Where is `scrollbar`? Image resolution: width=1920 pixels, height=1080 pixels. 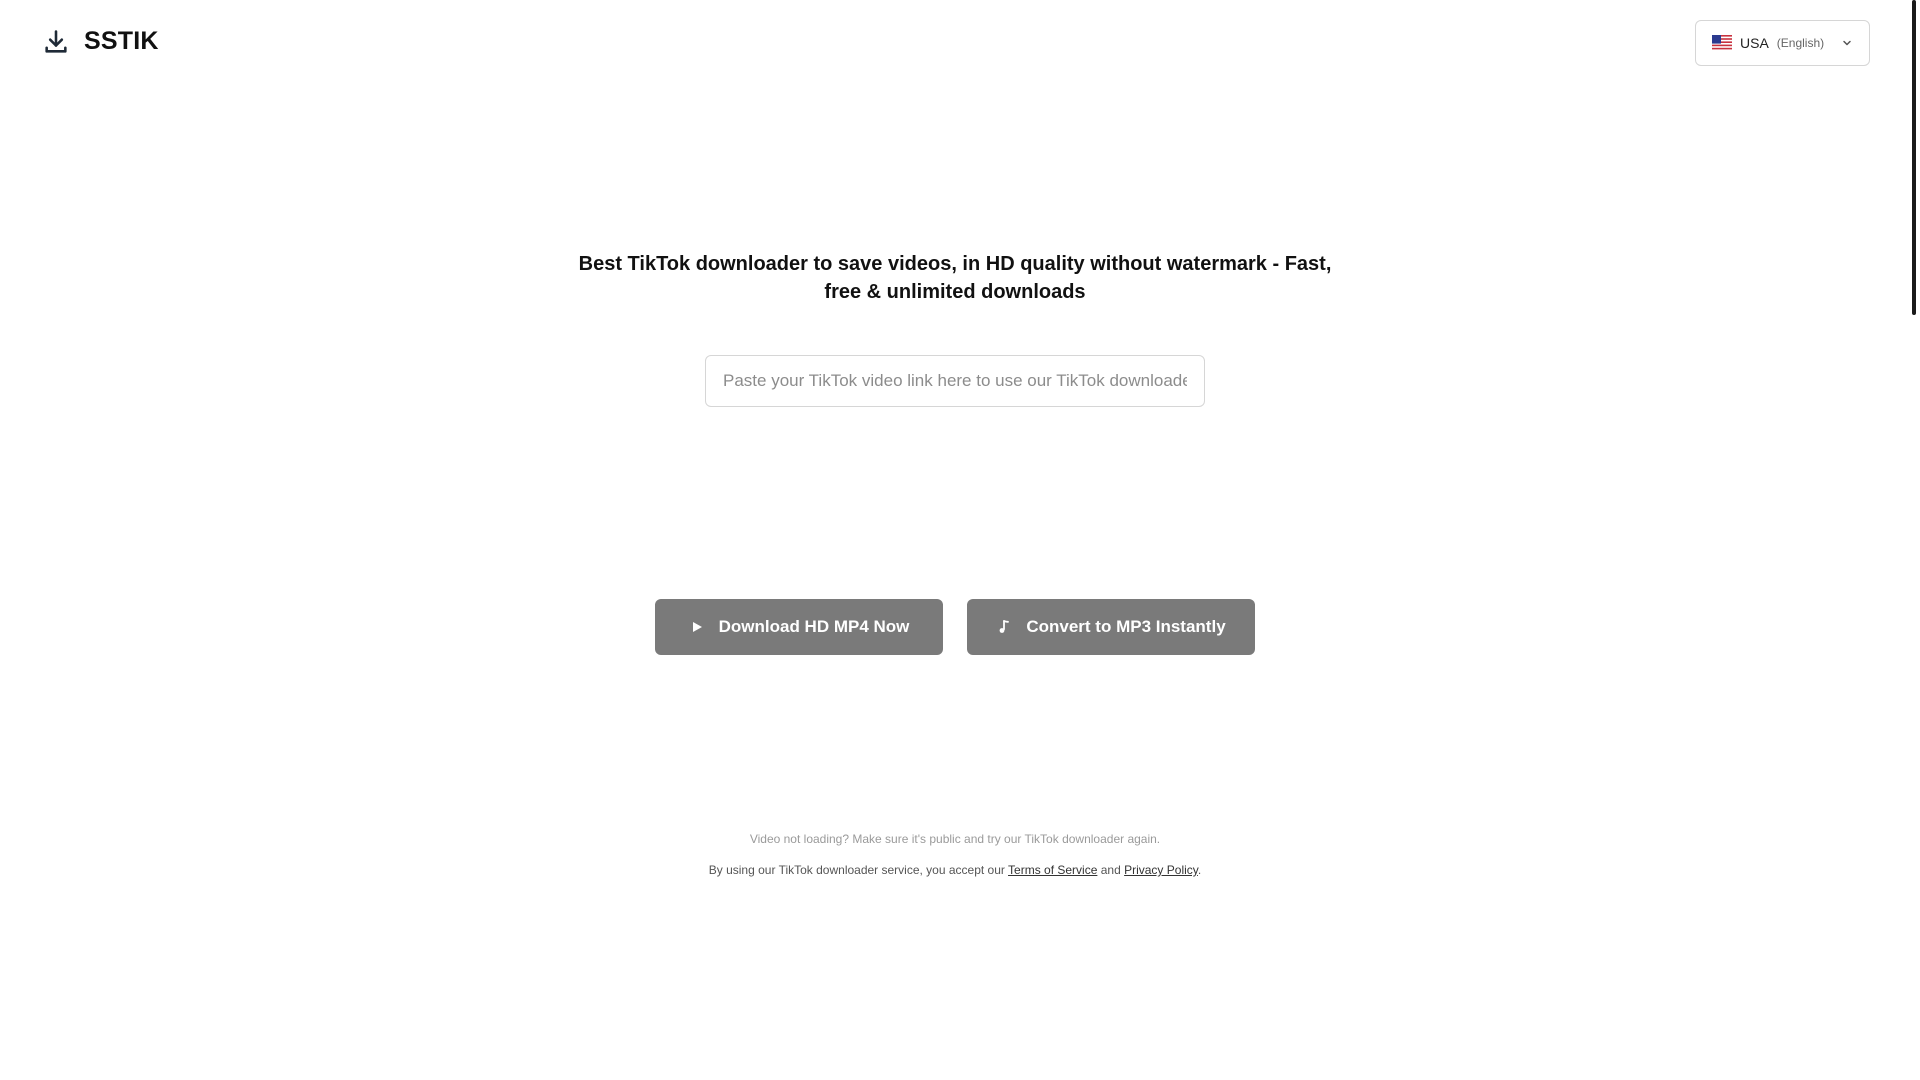
scrollbar is located at coordinates (1915, 540).